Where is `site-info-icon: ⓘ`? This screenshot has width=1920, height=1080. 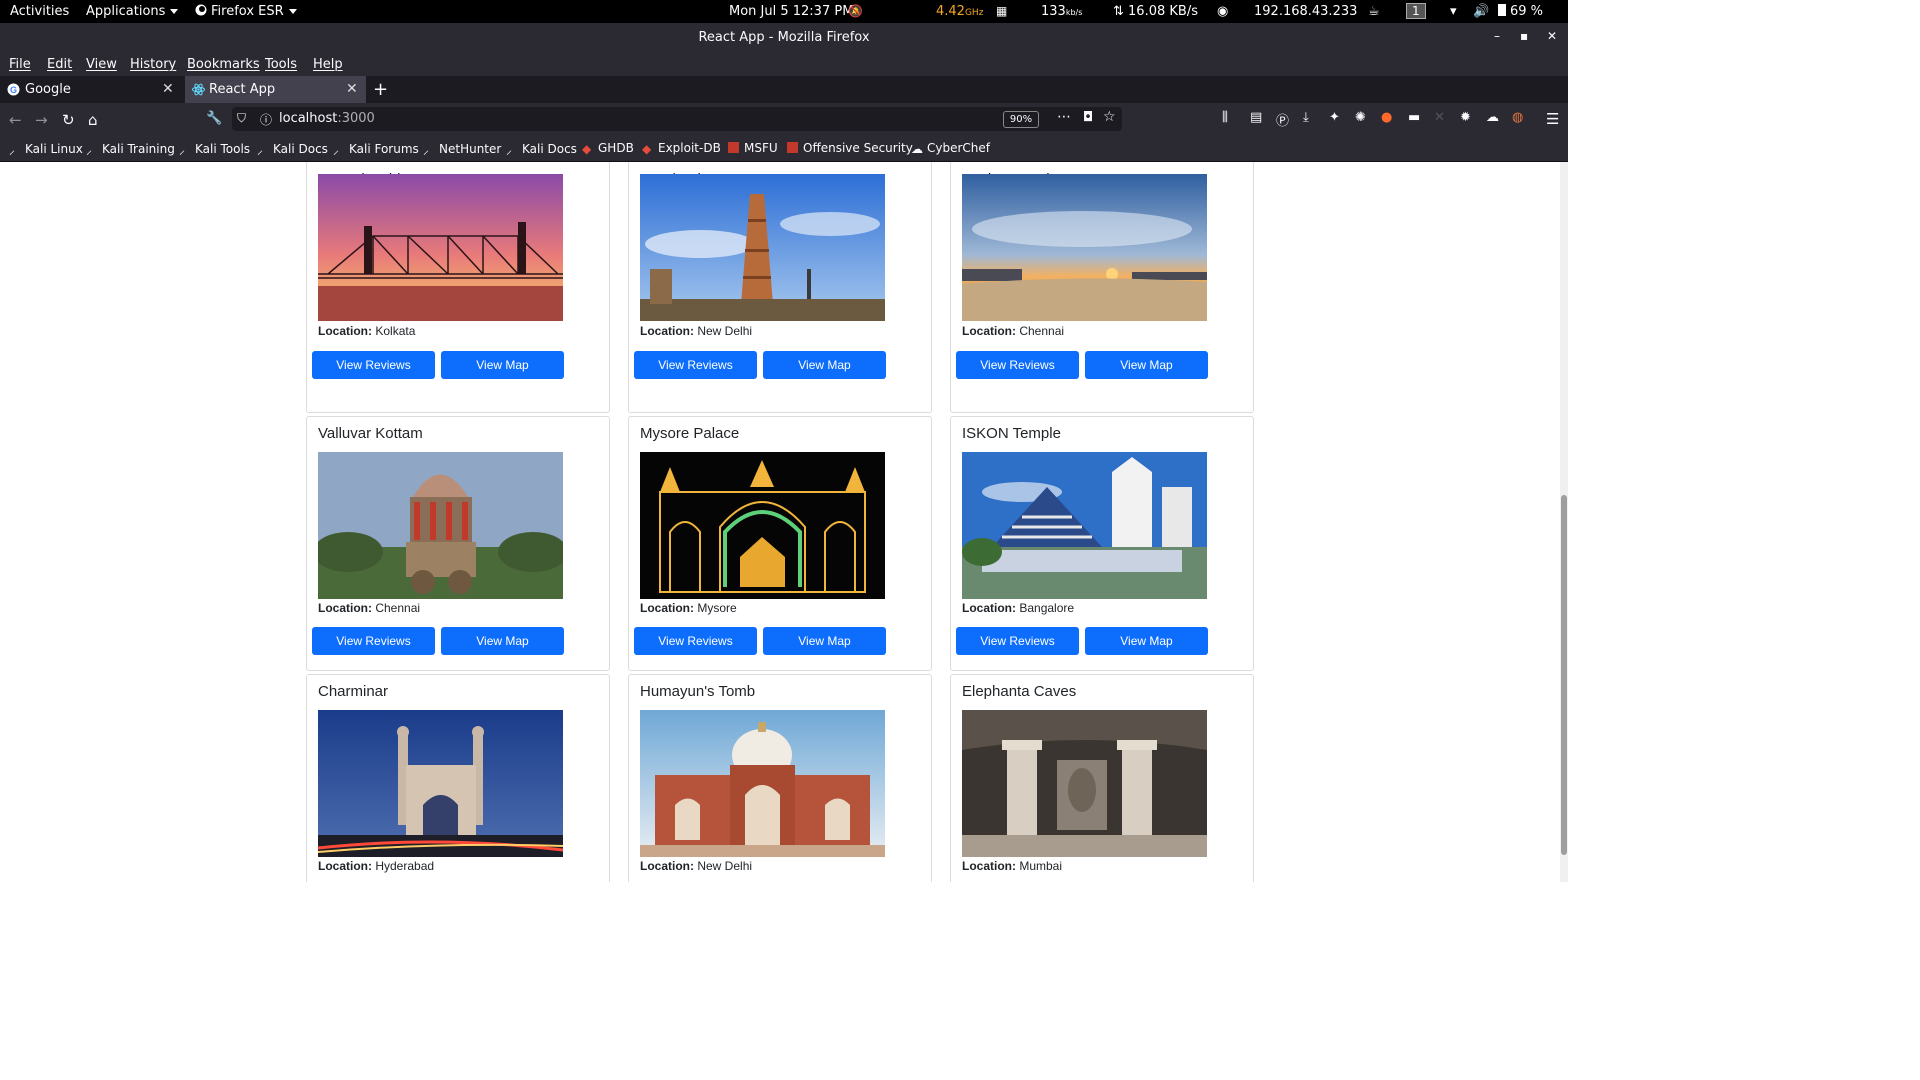
site-info-icon: ⓘ is located at coordinates (266, 119).